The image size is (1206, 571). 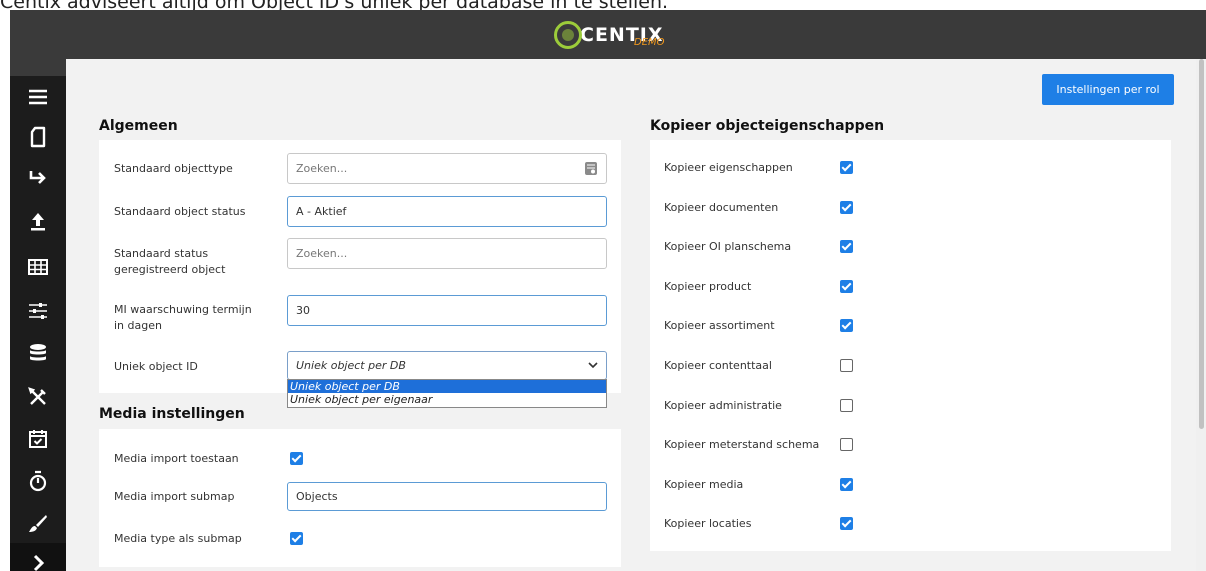 What do you see at coordinates (447, 365) in the screenshot?
I see `uniek-object-id-select: Uniek object per DB` at bounding box center [447, 365].